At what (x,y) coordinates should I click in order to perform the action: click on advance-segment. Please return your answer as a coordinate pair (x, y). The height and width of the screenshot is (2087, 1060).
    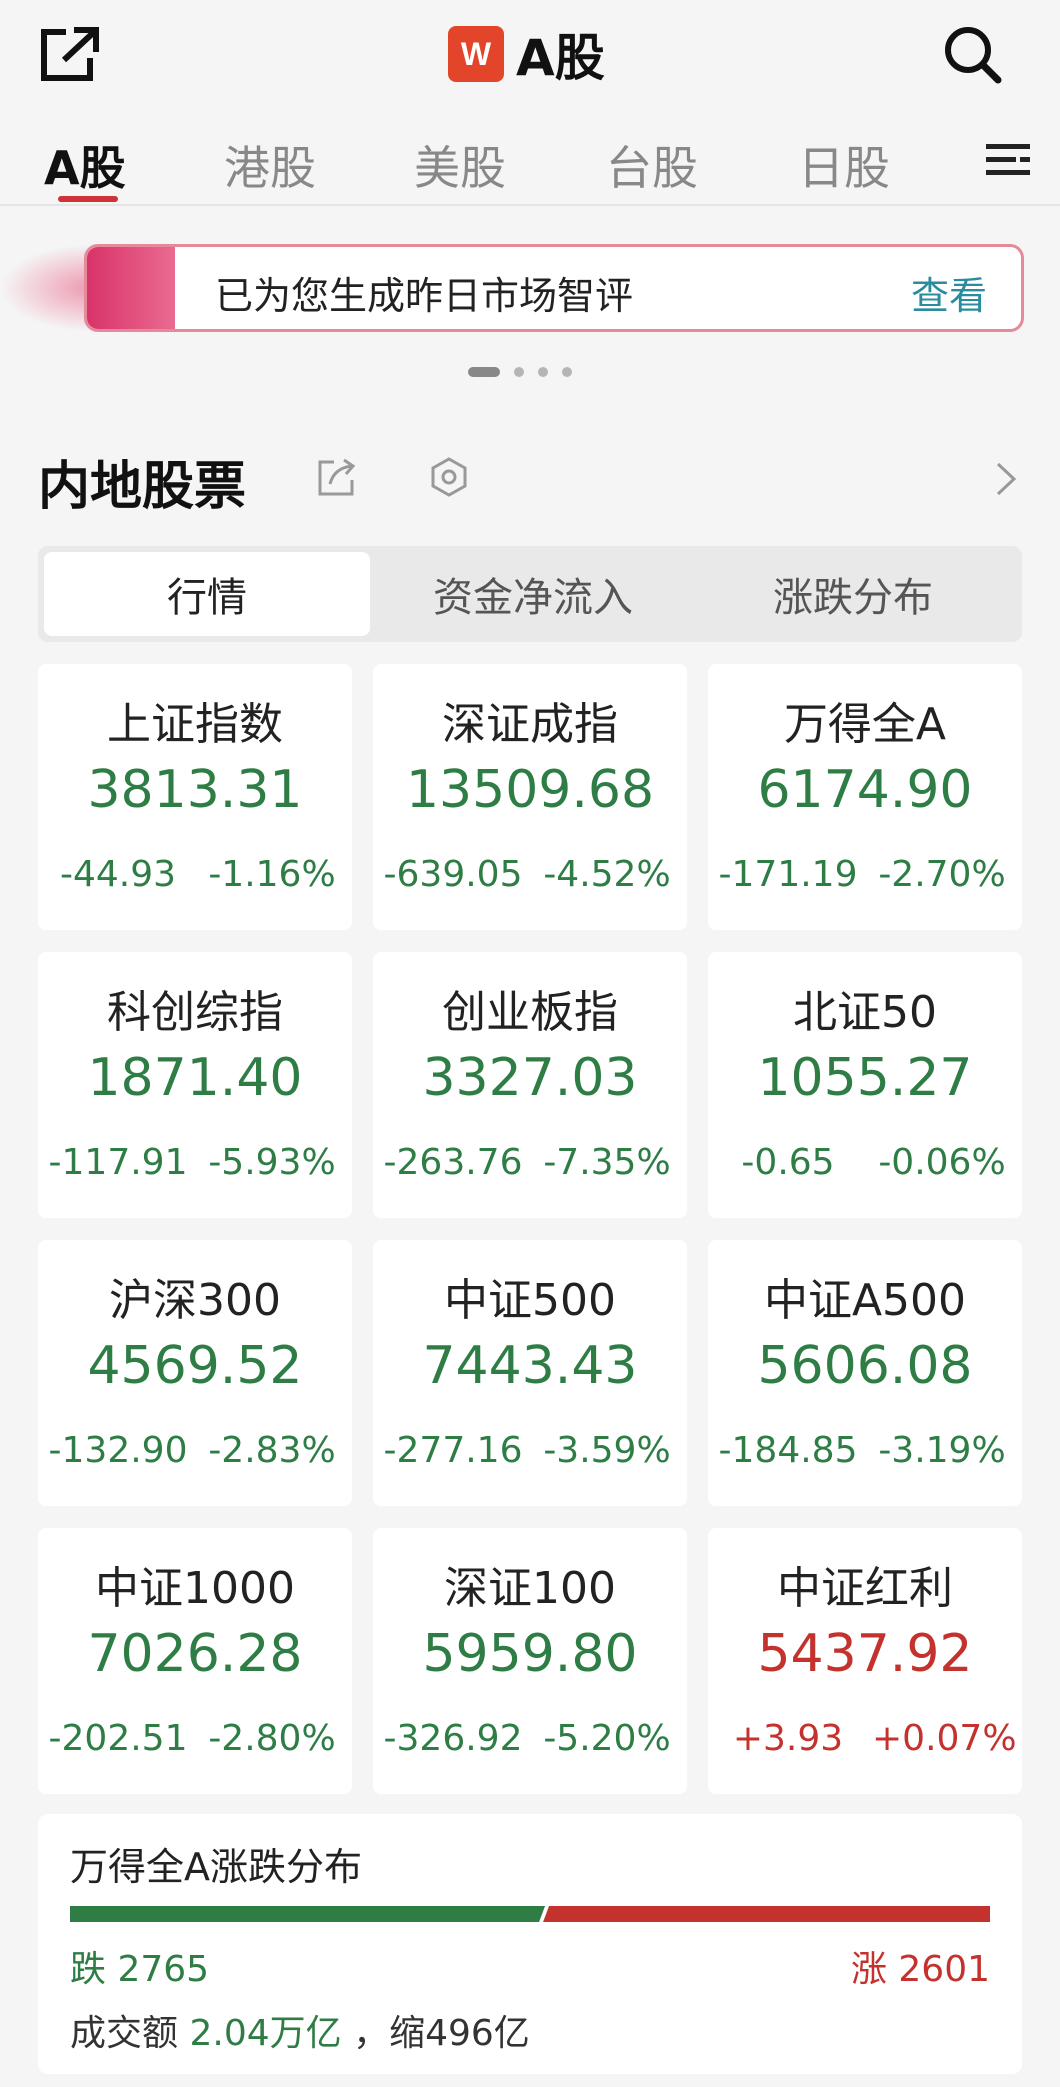
    Looking at the image, I should click on (766, 1914).